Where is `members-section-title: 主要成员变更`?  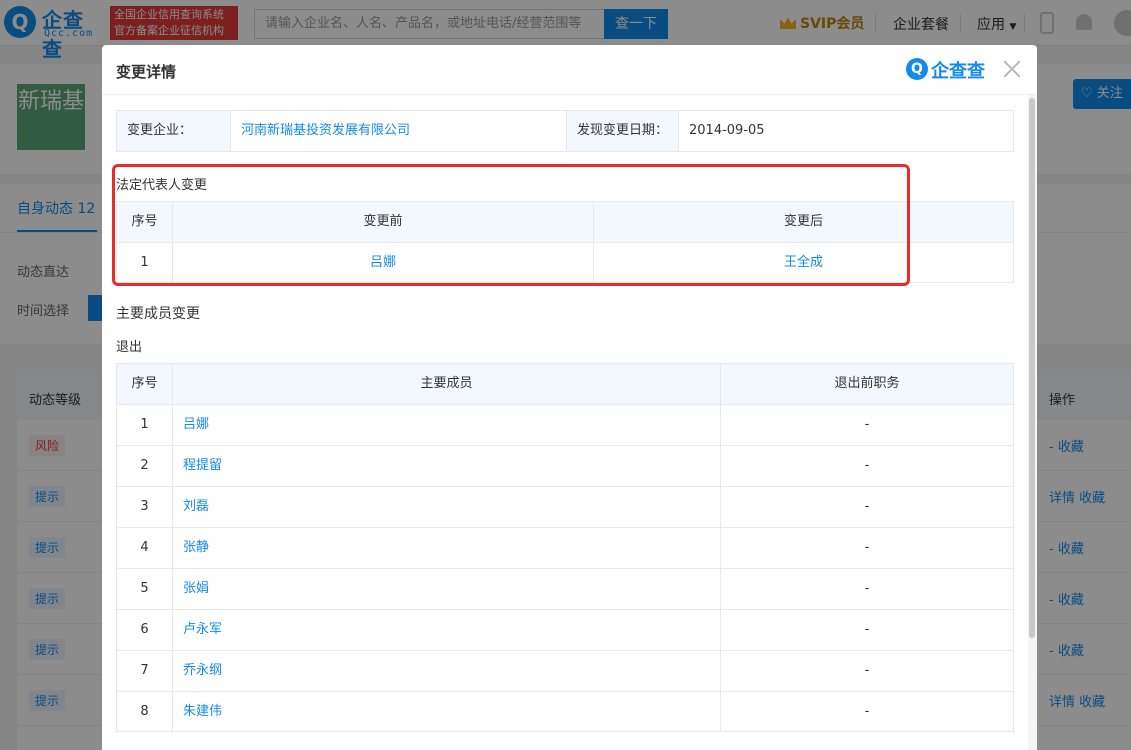
members-section-title: 主要成员变更 is located at coordinates (158, 314).